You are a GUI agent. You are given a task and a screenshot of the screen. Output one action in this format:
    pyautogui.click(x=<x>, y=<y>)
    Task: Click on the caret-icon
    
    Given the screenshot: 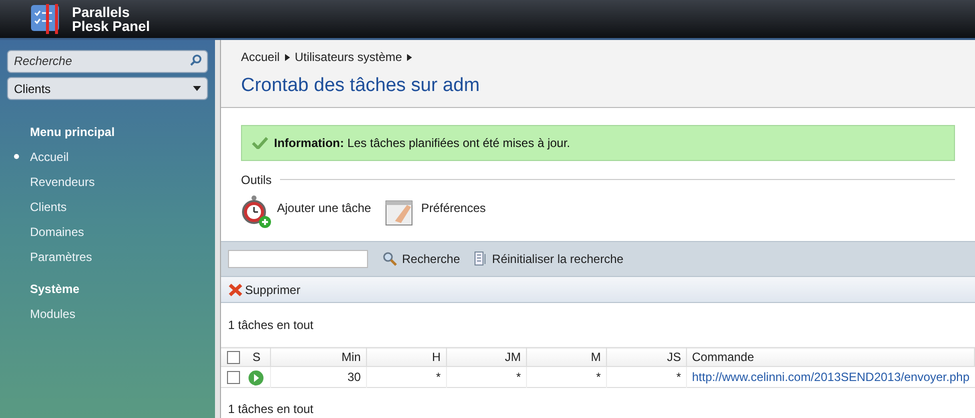 What is the action you would take?
    pyautogui.click(x=197, y=88)
    